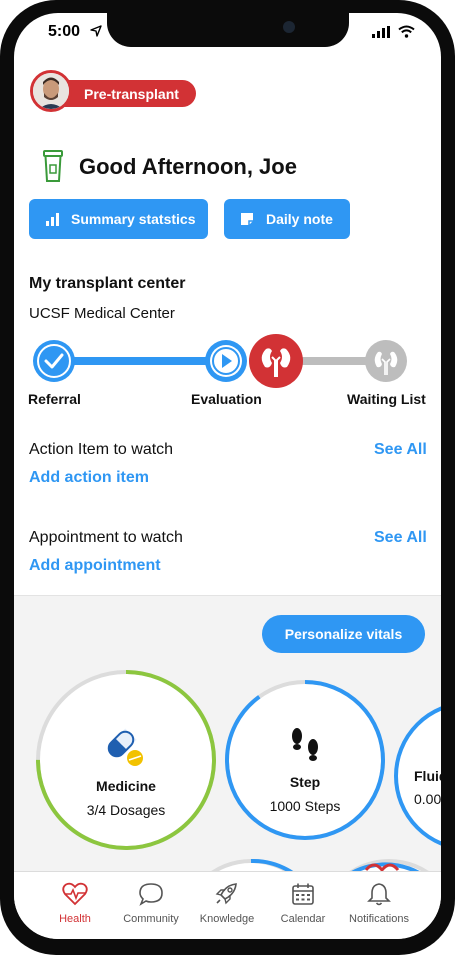 This screenshot has width=455, height=955. I want to click on note-icon, so click(247, 219).